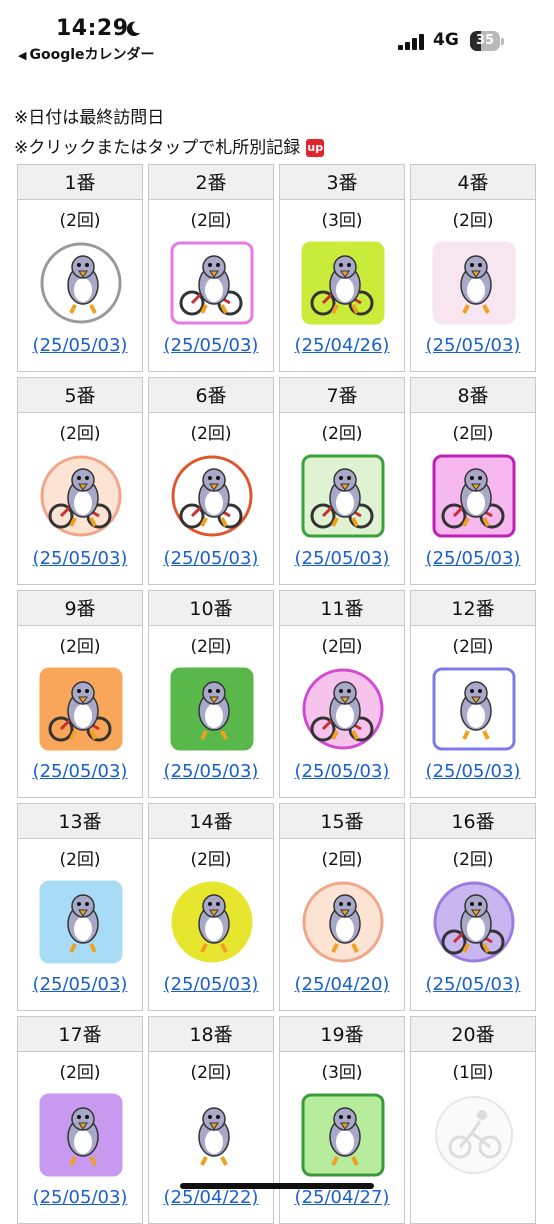 The height and width of the screenshot is (1224, 554). What do you see at coordinates (157, 148) in the screenshot?
I see `note-tap-record-text: ※クリックまたはタップで札所別記録` at bounding box center [157, 148].